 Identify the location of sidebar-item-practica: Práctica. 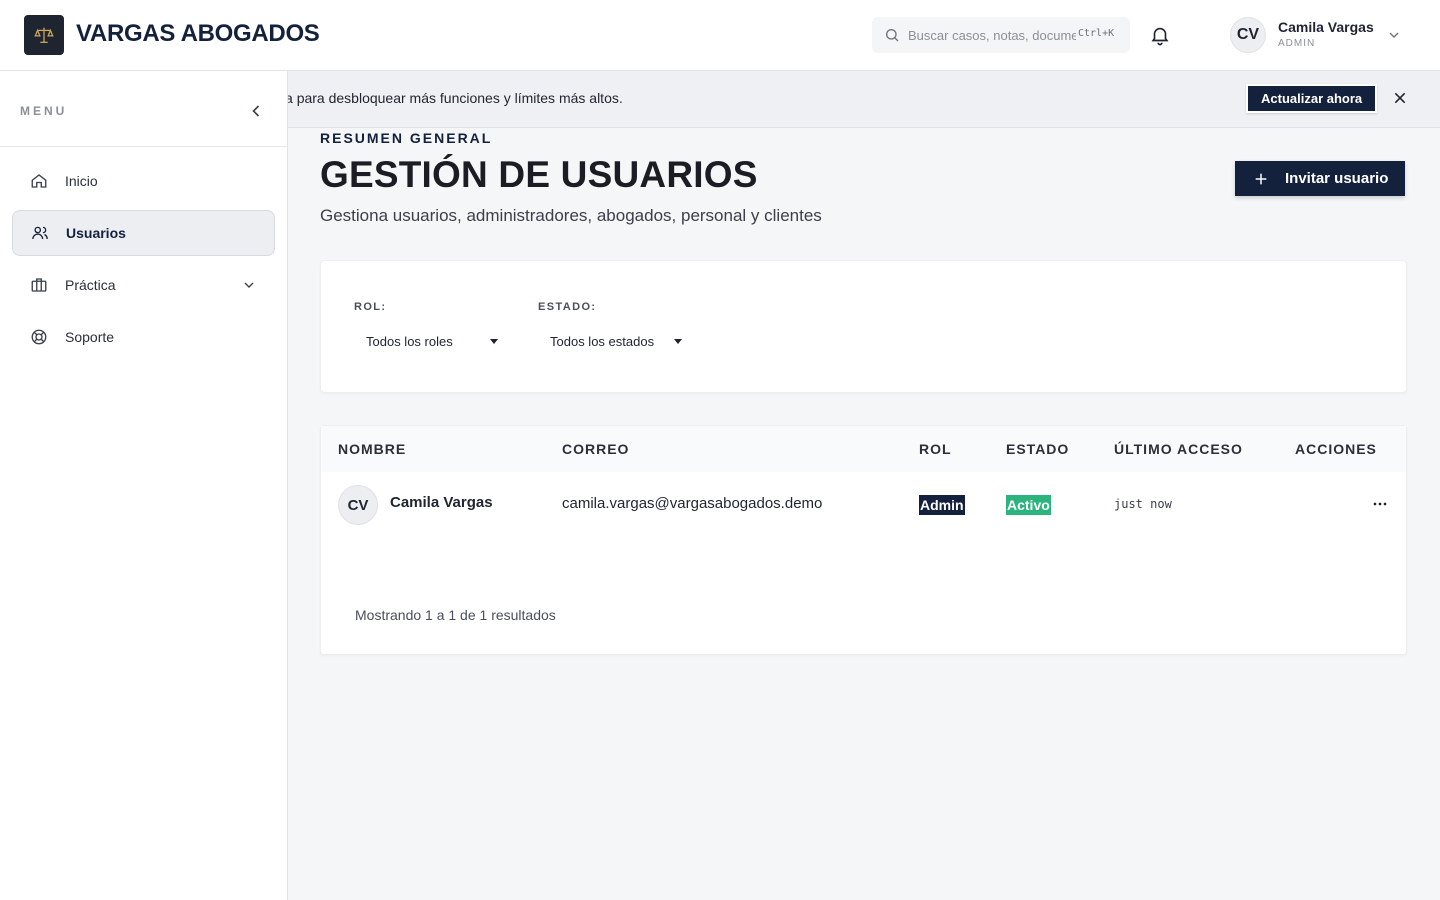
(143, 285).